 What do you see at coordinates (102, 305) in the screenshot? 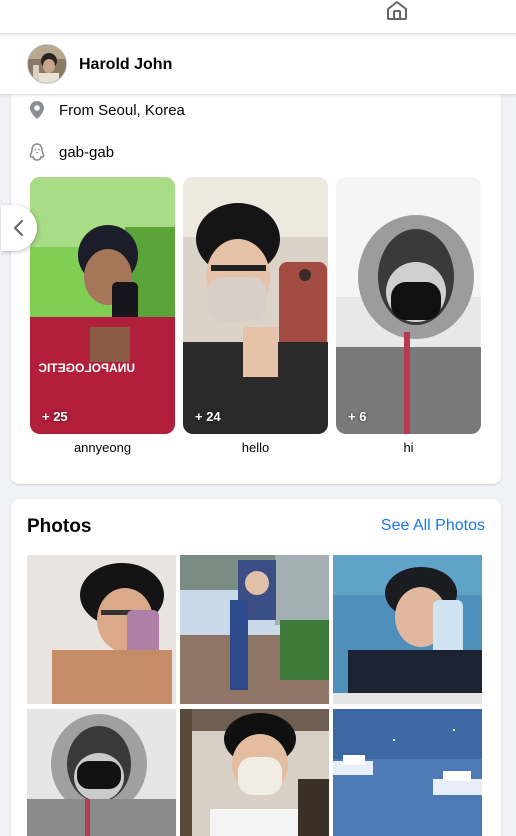
I see `highlight-thumbnail: UNAPOLOGETIC + 25` at bounding box center [102, 305].